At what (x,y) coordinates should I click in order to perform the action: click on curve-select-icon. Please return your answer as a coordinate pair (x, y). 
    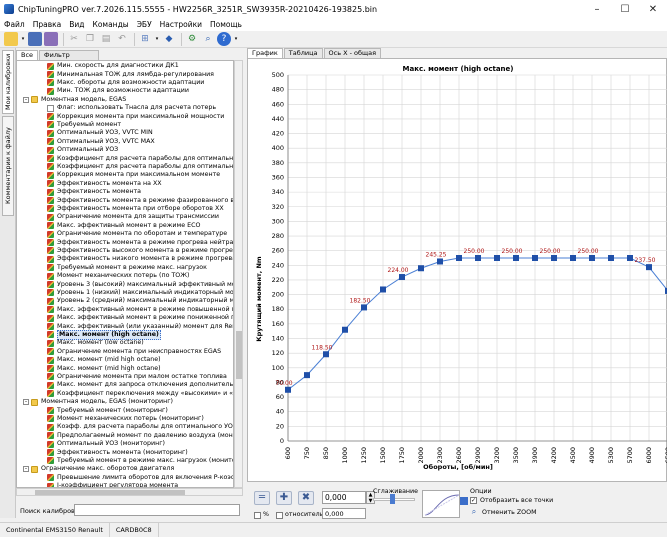
    Looking at the image, I should click on (464, 501).